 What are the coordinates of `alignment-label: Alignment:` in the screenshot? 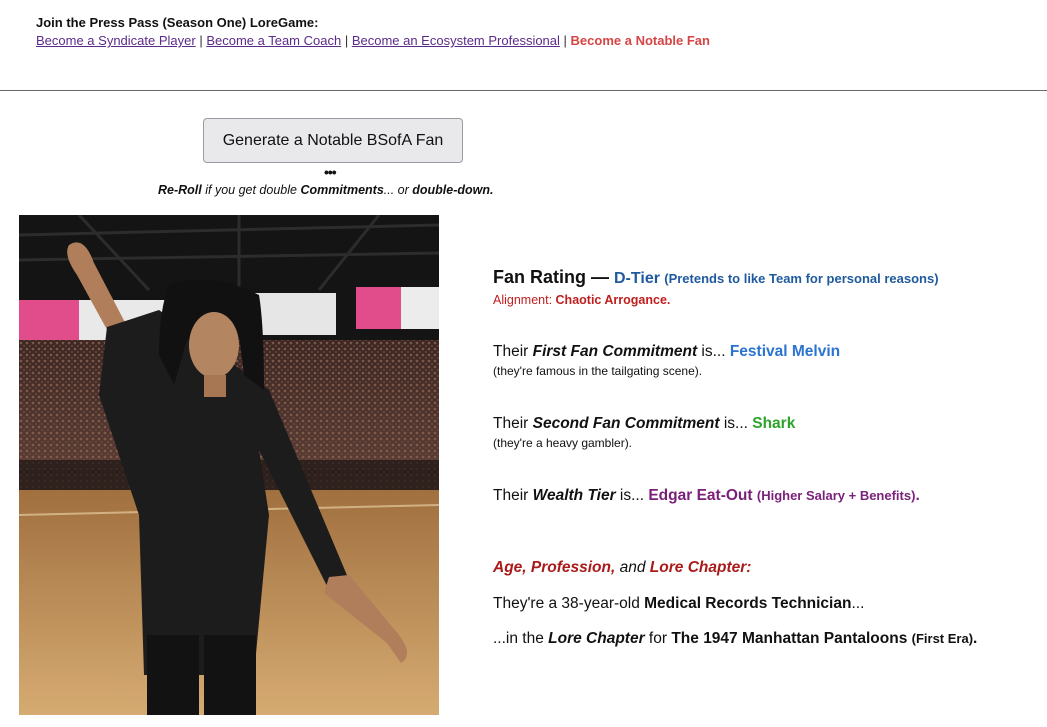 It's located at (524, 300).